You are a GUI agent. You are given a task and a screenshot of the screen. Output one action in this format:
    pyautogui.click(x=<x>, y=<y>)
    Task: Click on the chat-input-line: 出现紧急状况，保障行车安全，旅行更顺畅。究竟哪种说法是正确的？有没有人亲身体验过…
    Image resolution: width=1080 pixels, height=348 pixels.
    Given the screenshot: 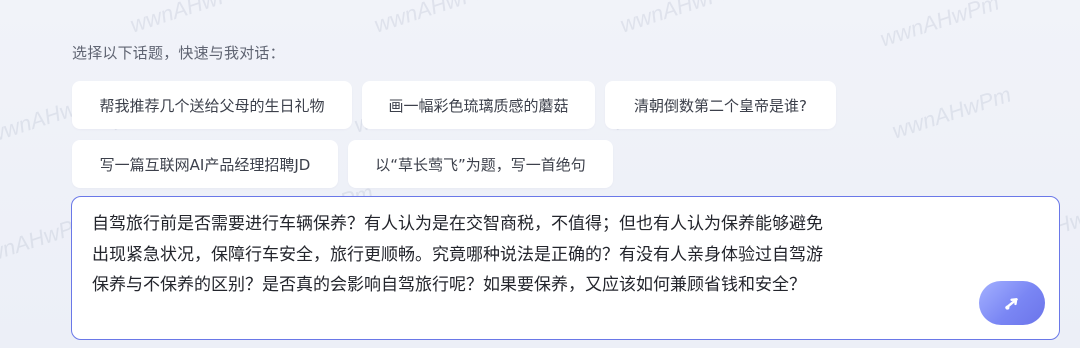 What is the action you would take?
    pyautogui.click(x=457, y=254)
    